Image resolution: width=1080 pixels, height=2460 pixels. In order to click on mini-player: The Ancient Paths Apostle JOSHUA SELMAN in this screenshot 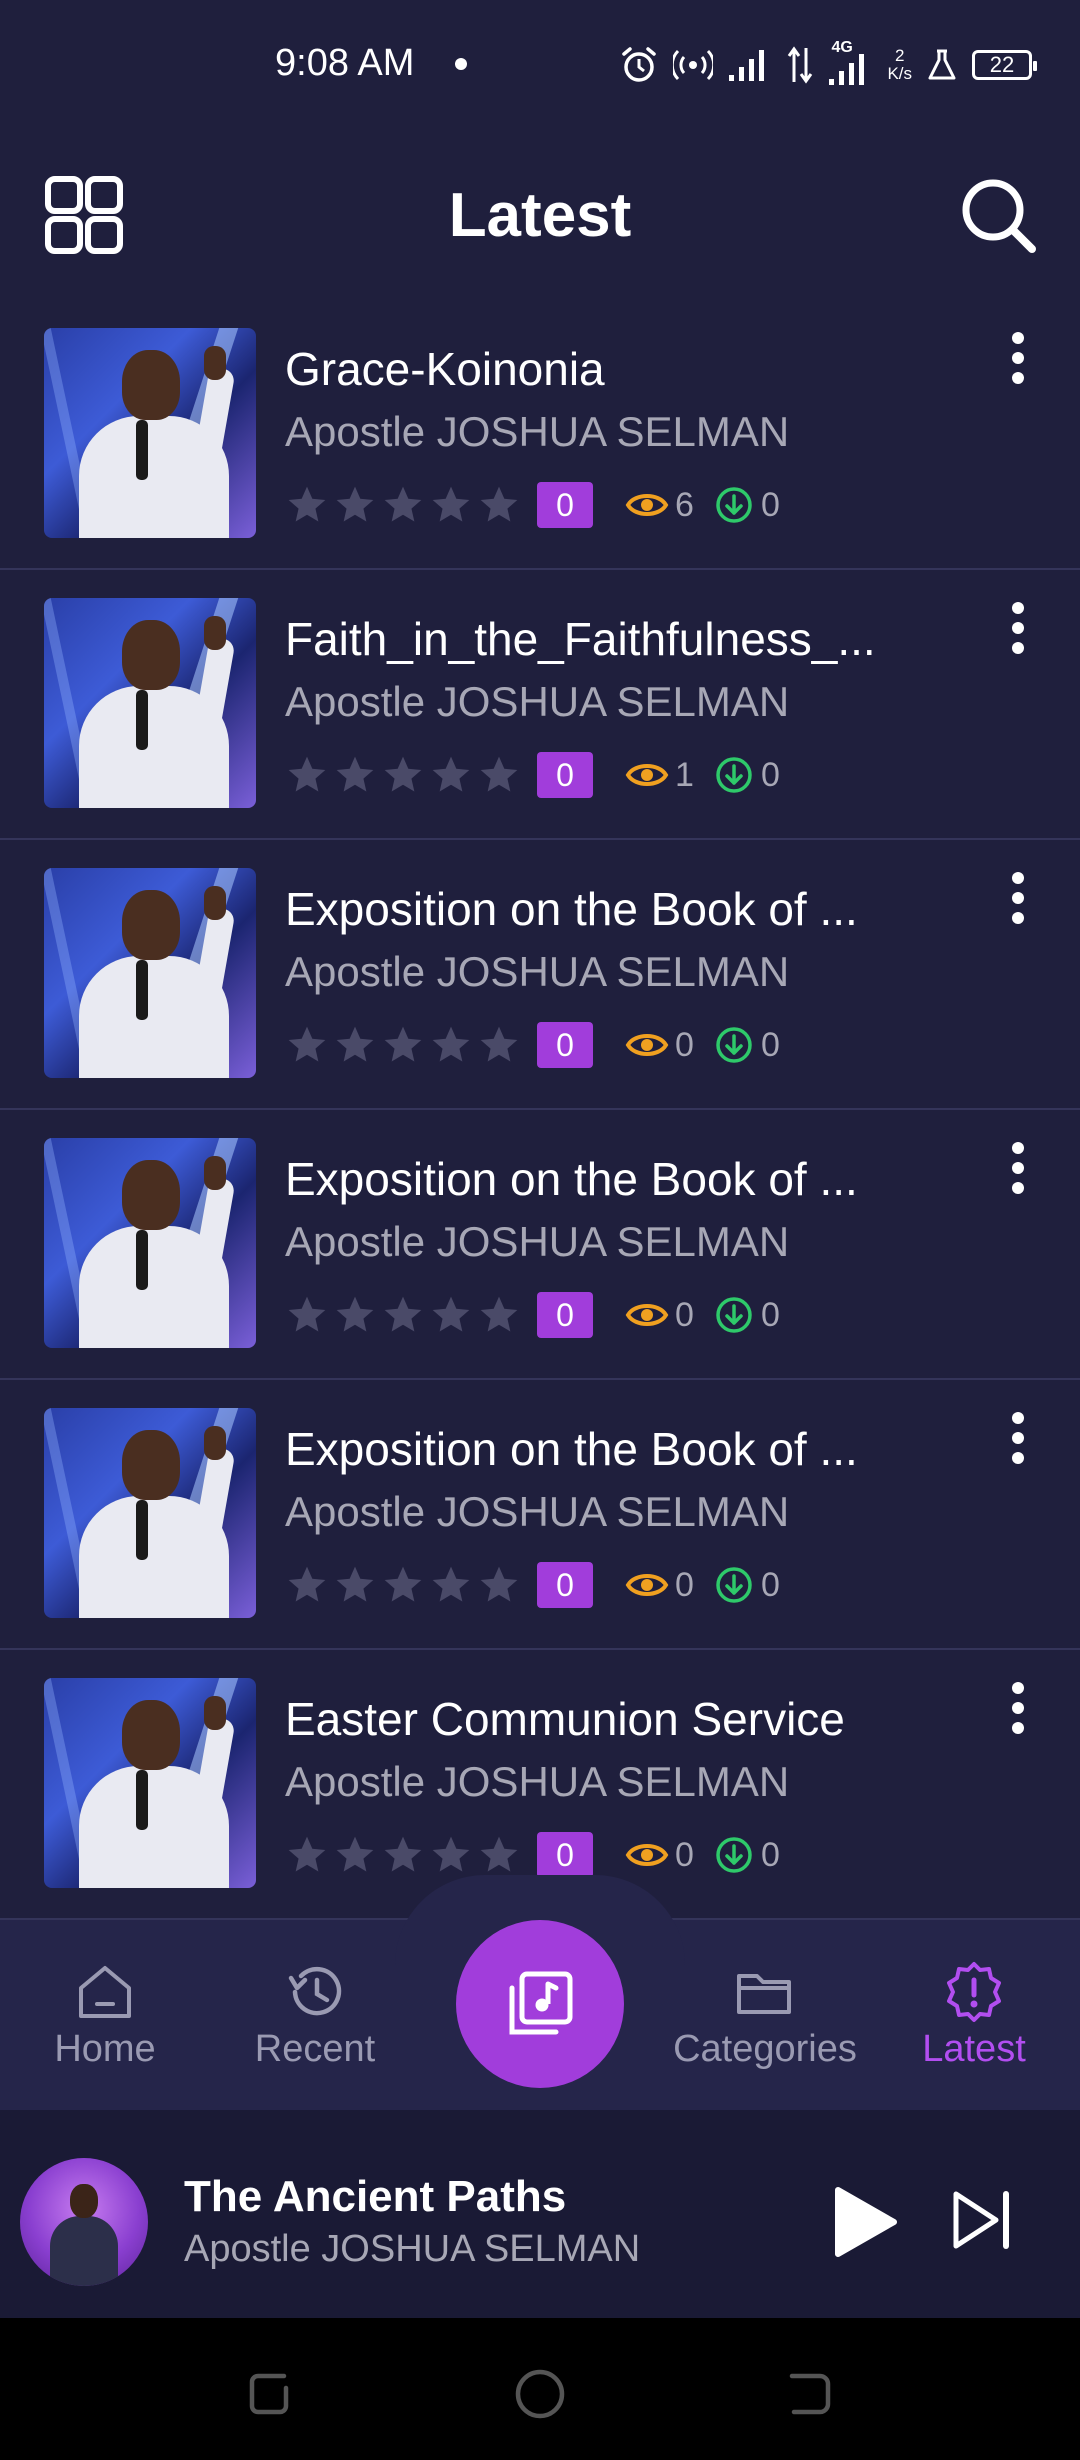, I will do `click(540, 2214)`.